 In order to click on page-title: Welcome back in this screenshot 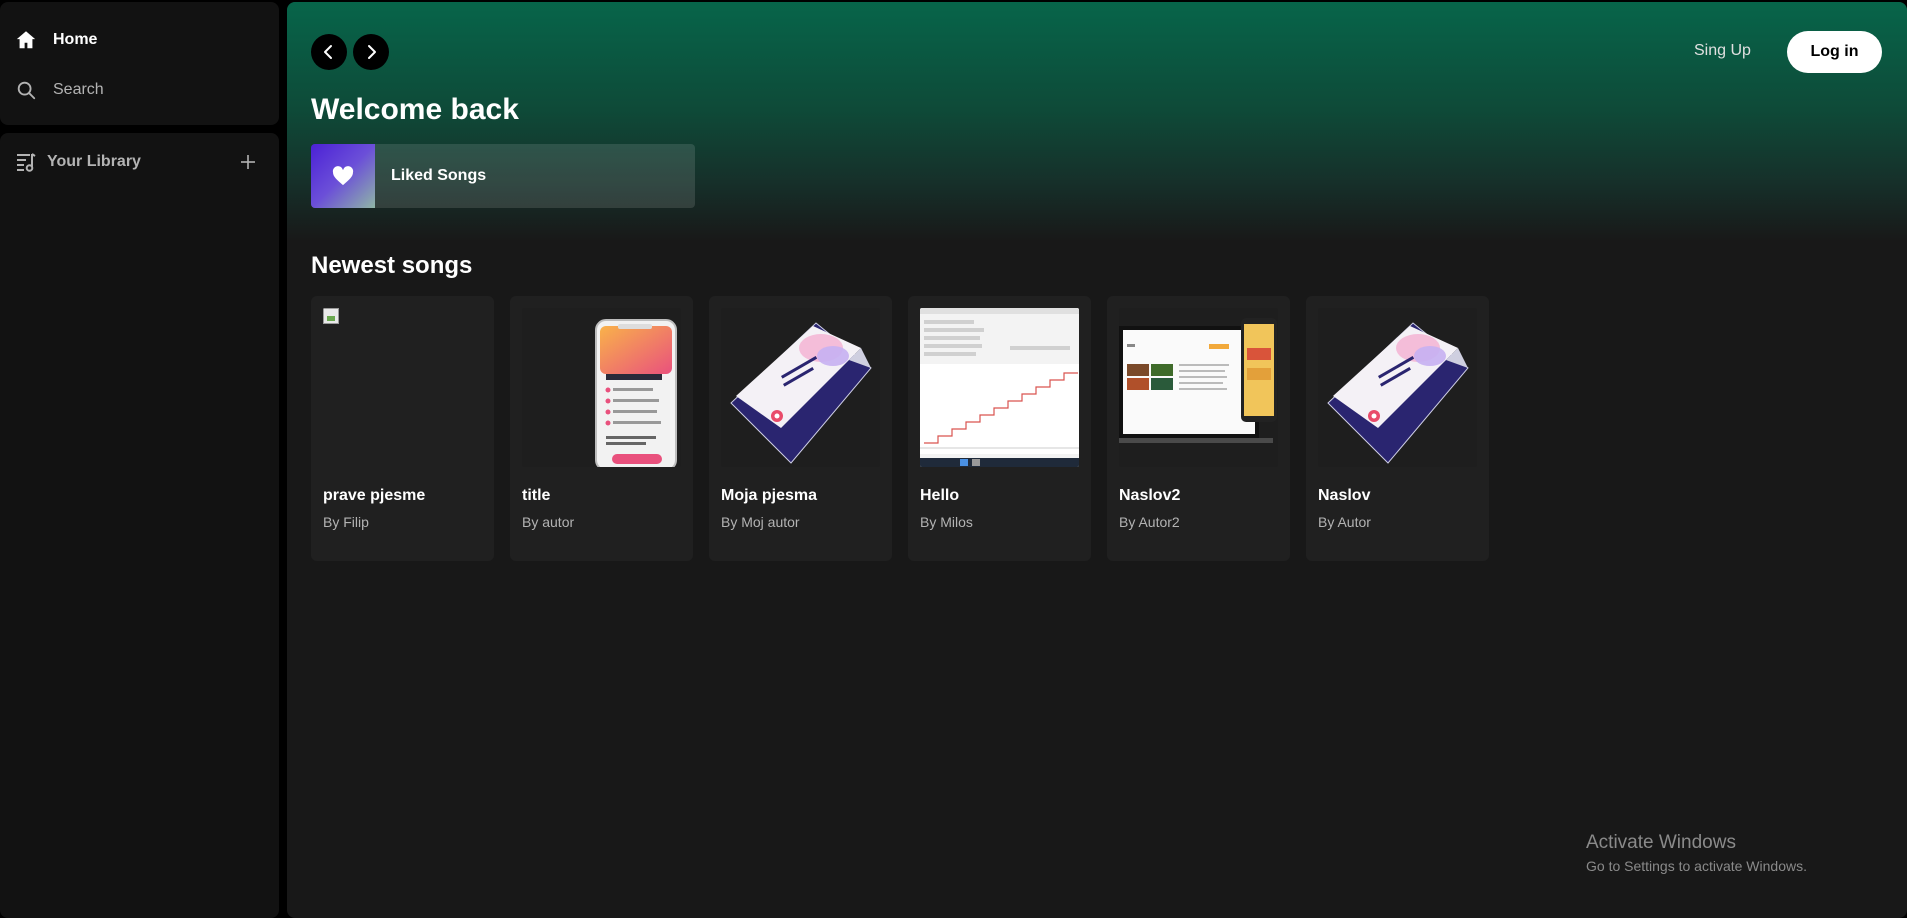, I will do `click(415, 109)`.